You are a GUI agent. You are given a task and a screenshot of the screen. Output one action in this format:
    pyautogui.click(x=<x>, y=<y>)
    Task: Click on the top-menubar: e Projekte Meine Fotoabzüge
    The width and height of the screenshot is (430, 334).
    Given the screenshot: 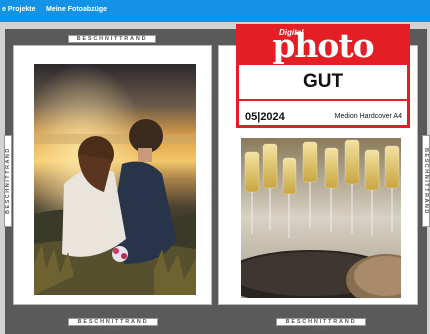 What is the action you would take?
    pyautogui.click(x=215, y=11)
    